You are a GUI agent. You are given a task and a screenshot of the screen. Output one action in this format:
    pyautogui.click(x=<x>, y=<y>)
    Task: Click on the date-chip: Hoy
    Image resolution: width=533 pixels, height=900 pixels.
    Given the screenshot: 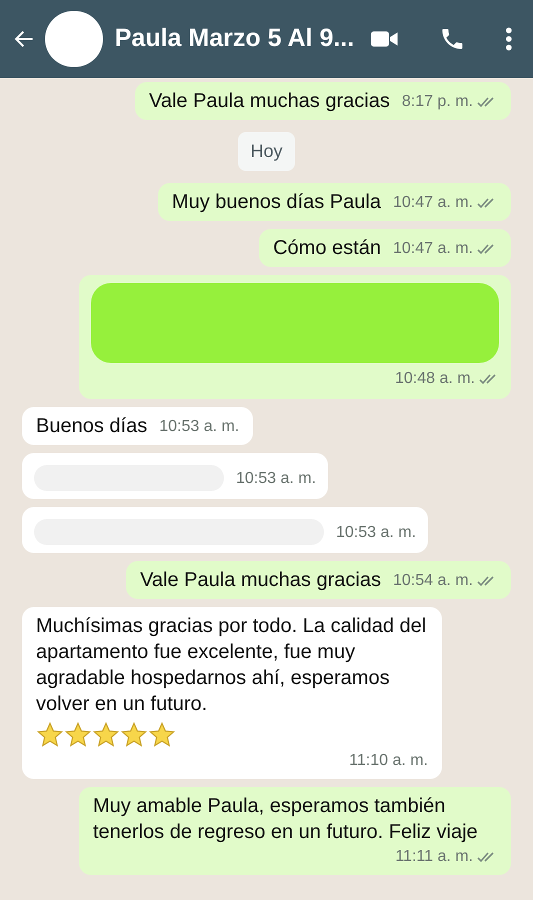 What is the action you would take?
    pyautogui.click(x=266, y=151)
    